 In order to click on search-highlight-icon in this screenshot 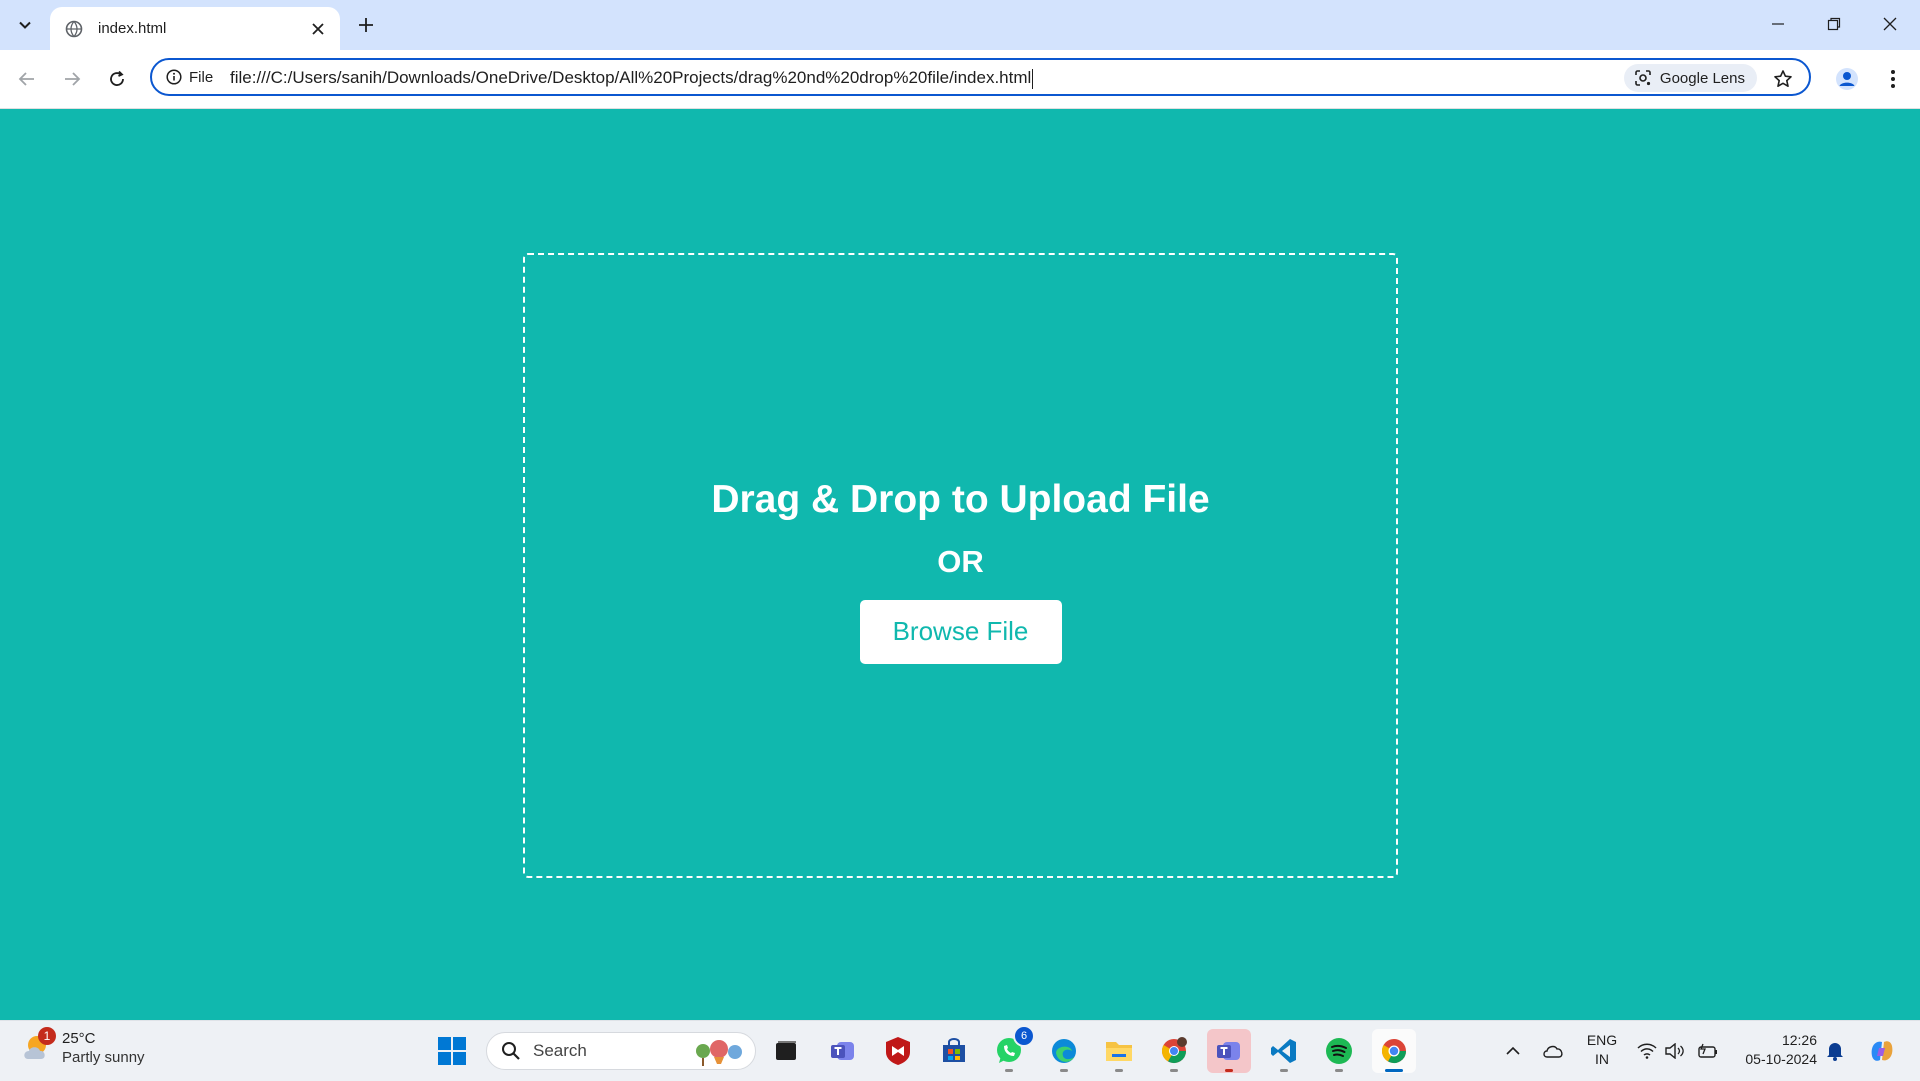, I will do `click(719, 1053)`.